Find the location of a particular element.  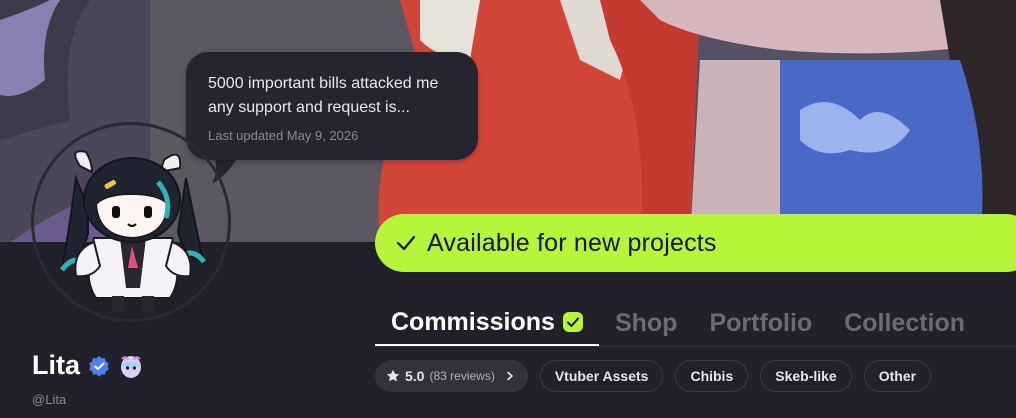

rating-value: 5.0 is located at coordinates (415, 376).